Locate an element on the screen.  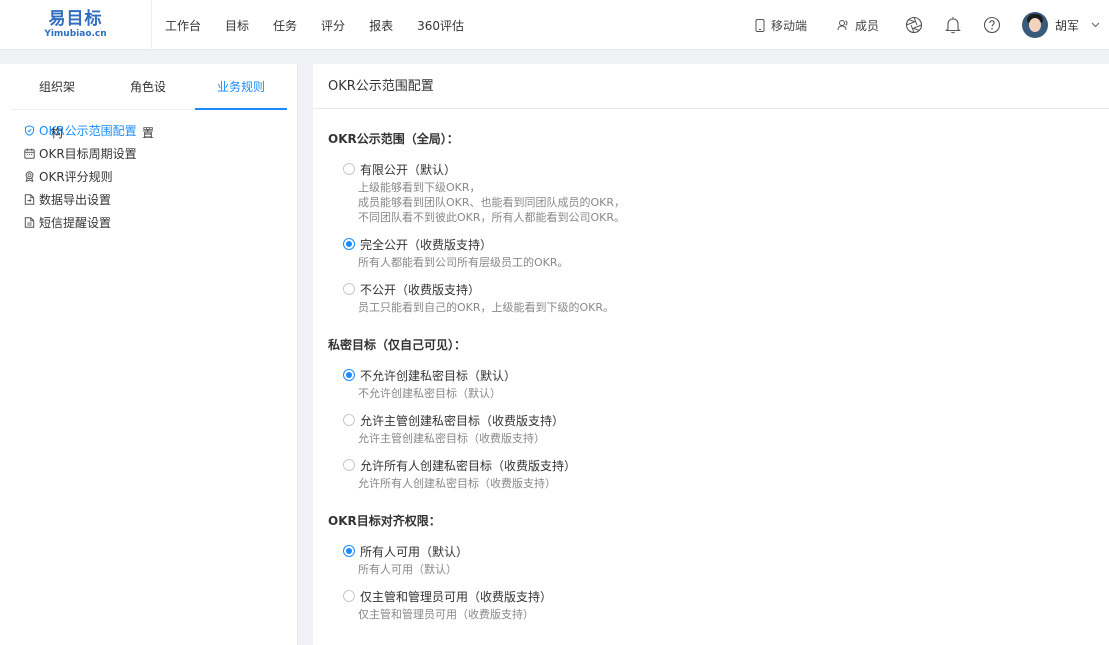
logo: 易目标 Yimubiao.cn is located at coordinates (76, 25).